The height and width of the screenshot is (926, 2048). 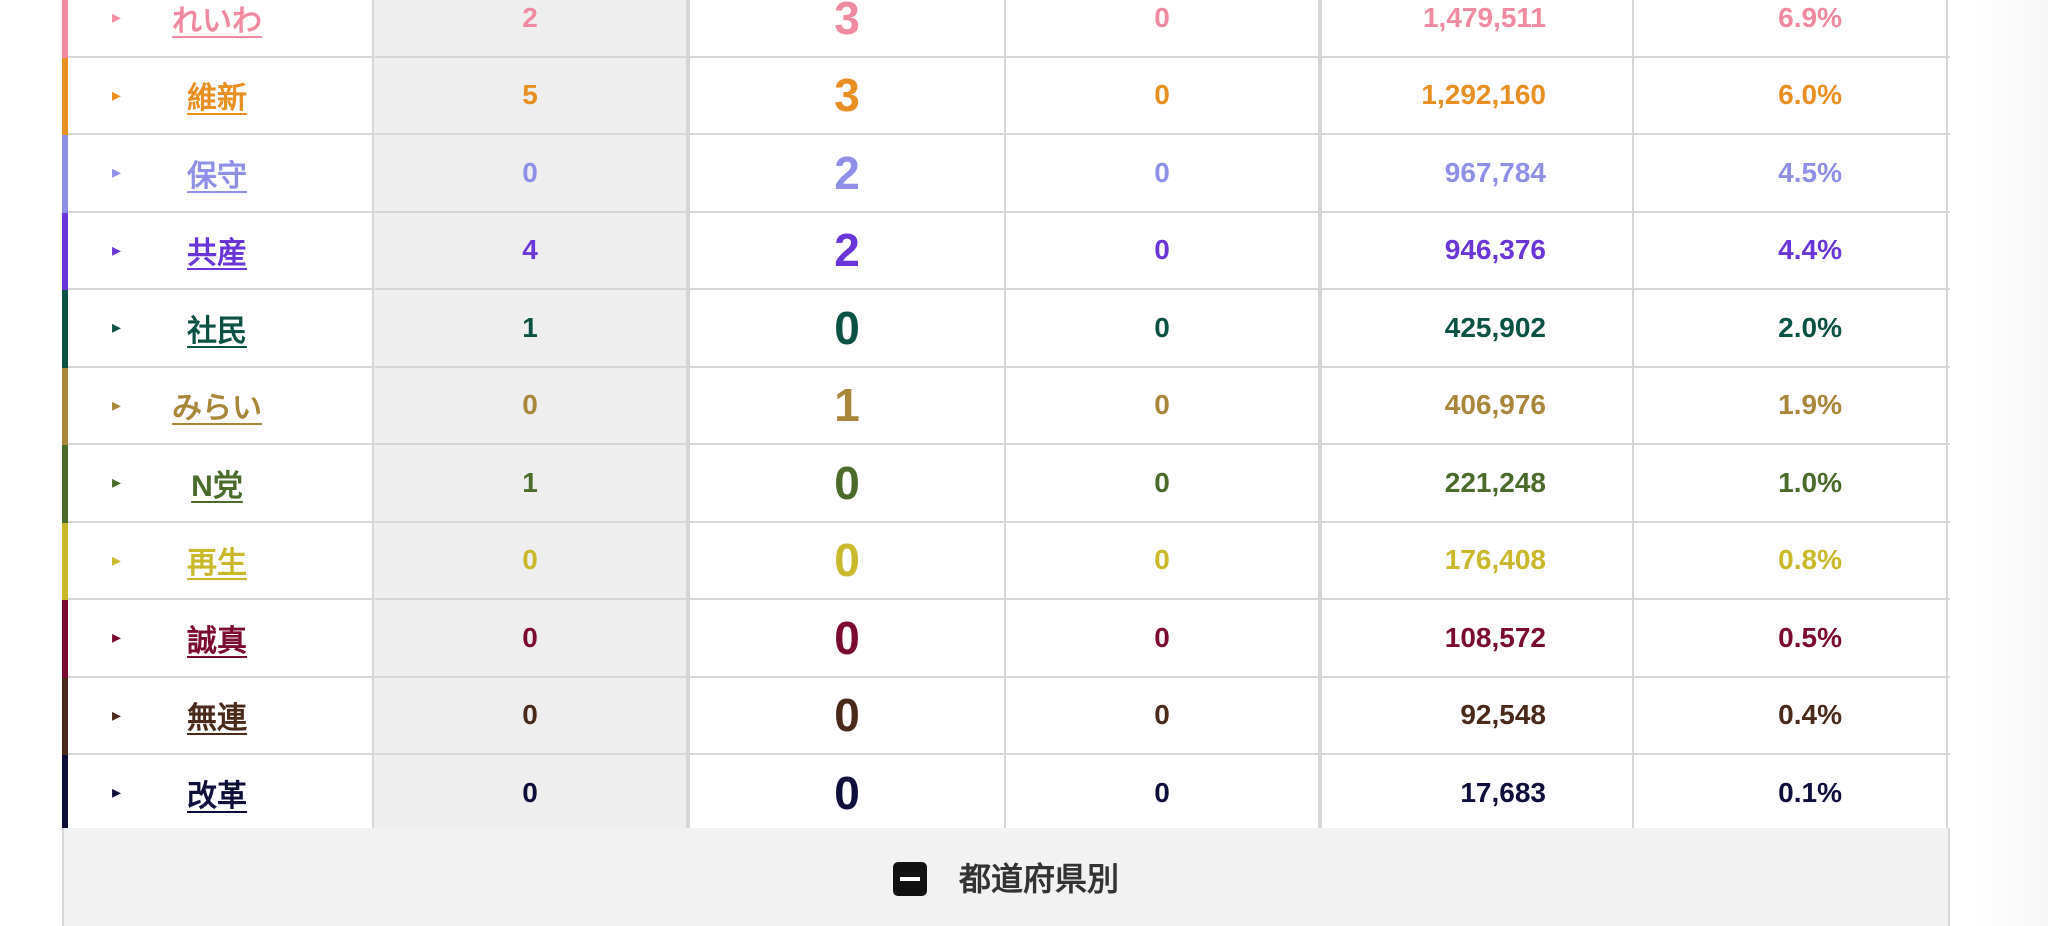 I want to click on party-name-link: 社民, so click(x=217, y=328).